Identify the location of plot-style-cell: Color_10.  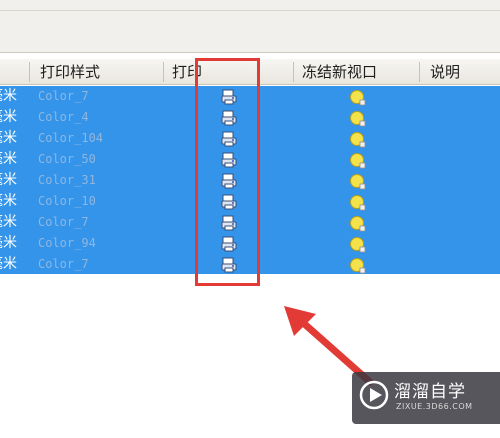
(67, 201).